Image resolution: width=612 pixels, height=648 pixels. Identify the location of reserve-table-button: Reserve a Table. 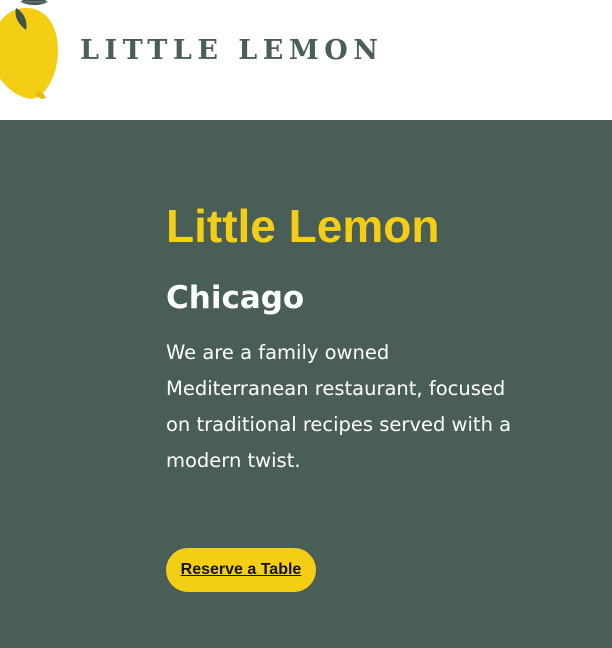
(241, 570).